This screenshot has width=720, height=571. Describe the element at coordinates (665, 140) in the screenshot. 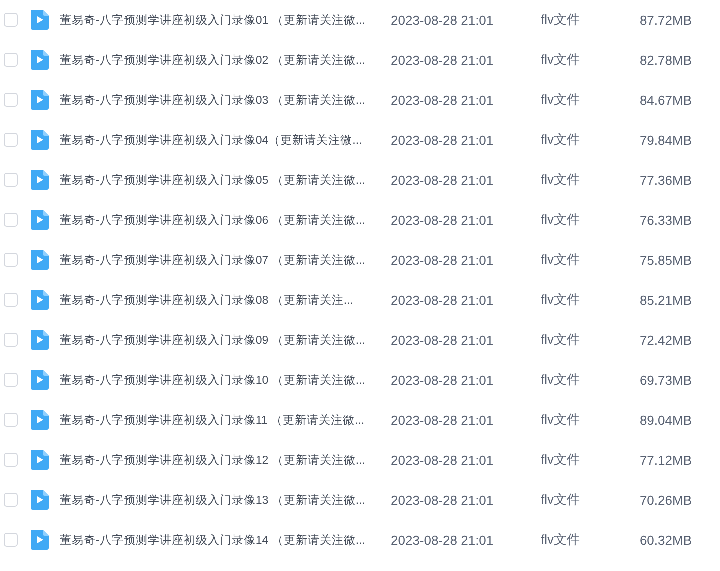

I see `file-size: 79.84MB` at that location.